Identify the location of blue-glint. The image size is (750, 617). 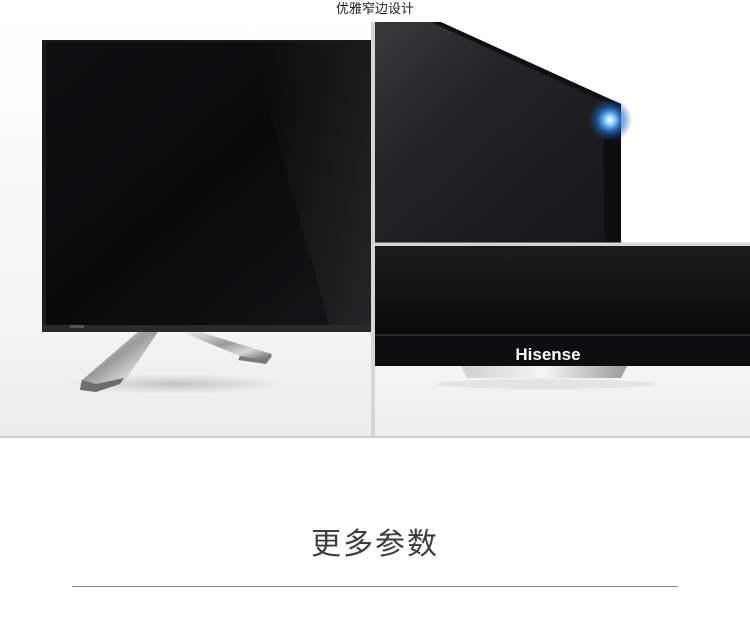
(610, 120).